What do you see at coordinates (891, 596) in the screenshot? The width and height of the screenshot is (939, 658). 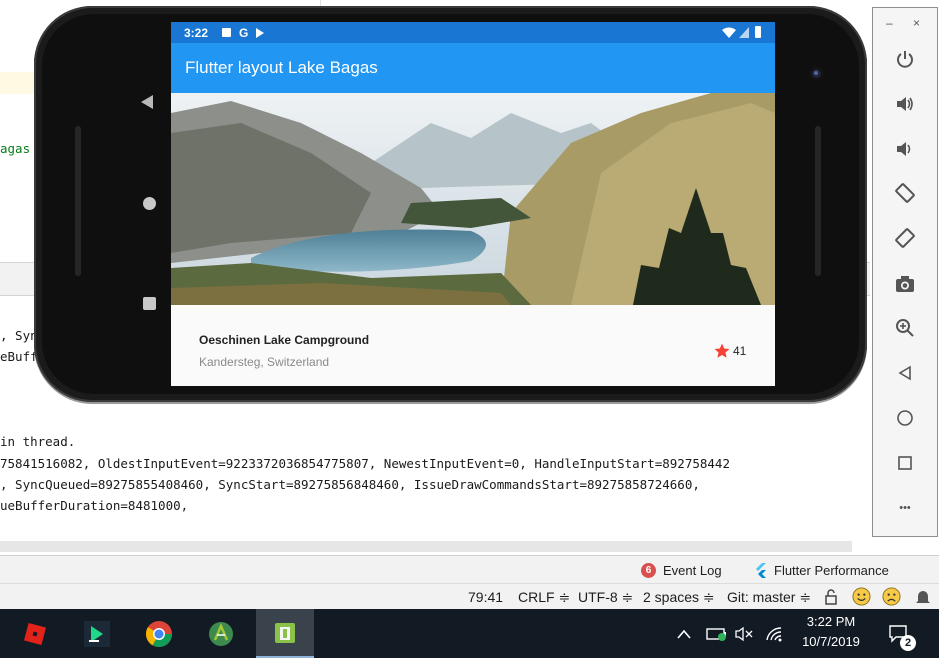 I see `sad-face-icon` at bounding box center [891, 596].